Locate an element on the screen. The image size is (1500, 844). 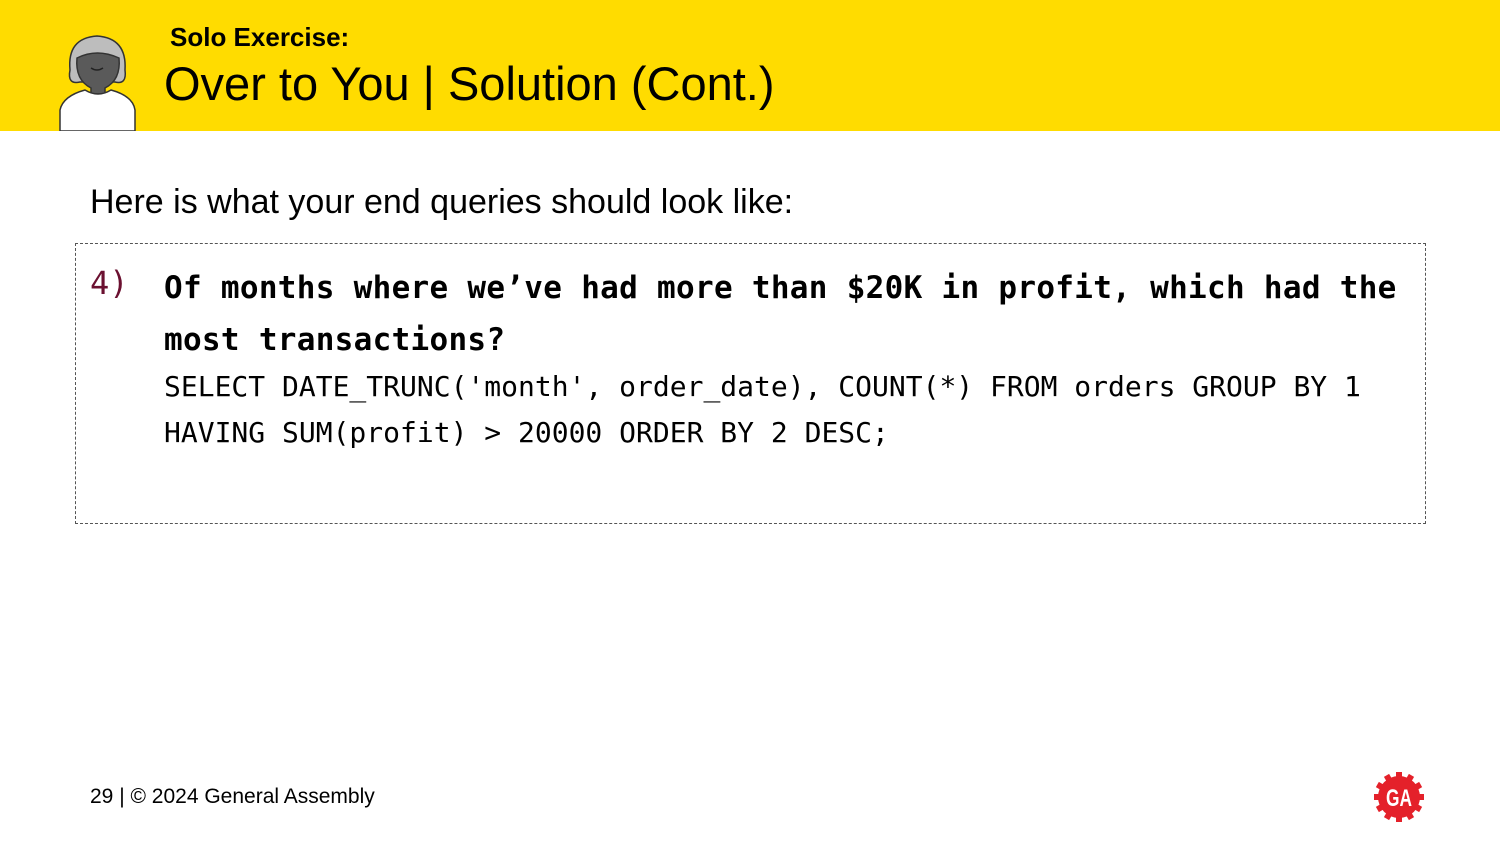
question-number: 4) is located at coordinates (109, 283).